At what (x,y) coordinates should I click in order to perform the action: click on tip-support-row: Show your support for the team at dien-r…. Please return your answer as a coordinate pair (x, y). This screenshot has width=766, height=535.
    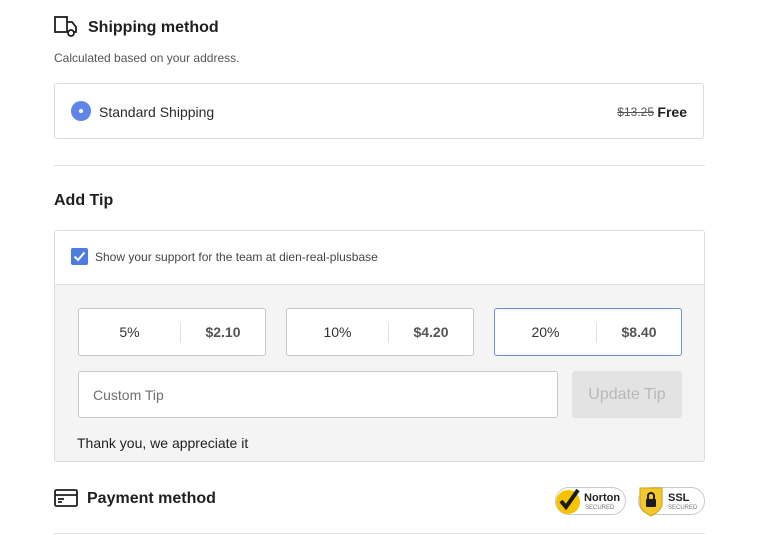
    Looking at the image, I should click on (379, 258).